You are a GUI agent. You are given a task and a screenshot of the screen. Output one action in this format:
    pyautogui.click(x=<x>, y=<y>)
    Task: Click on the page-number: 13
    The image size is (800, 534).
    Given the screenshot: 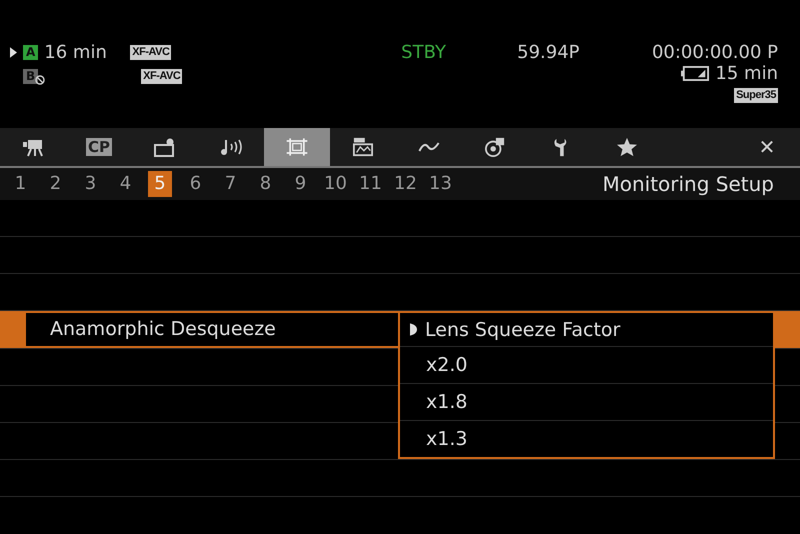 What is the action you would take?
    pyautogui.click(x=440, y=184)
    